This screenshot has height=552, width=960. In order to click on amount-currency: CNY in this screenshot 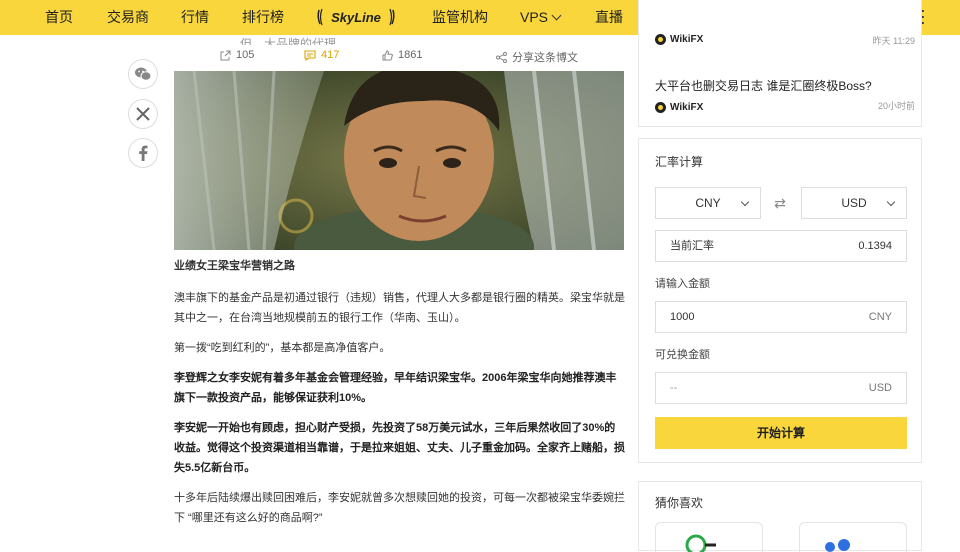, I will do `click(880, 317)`.